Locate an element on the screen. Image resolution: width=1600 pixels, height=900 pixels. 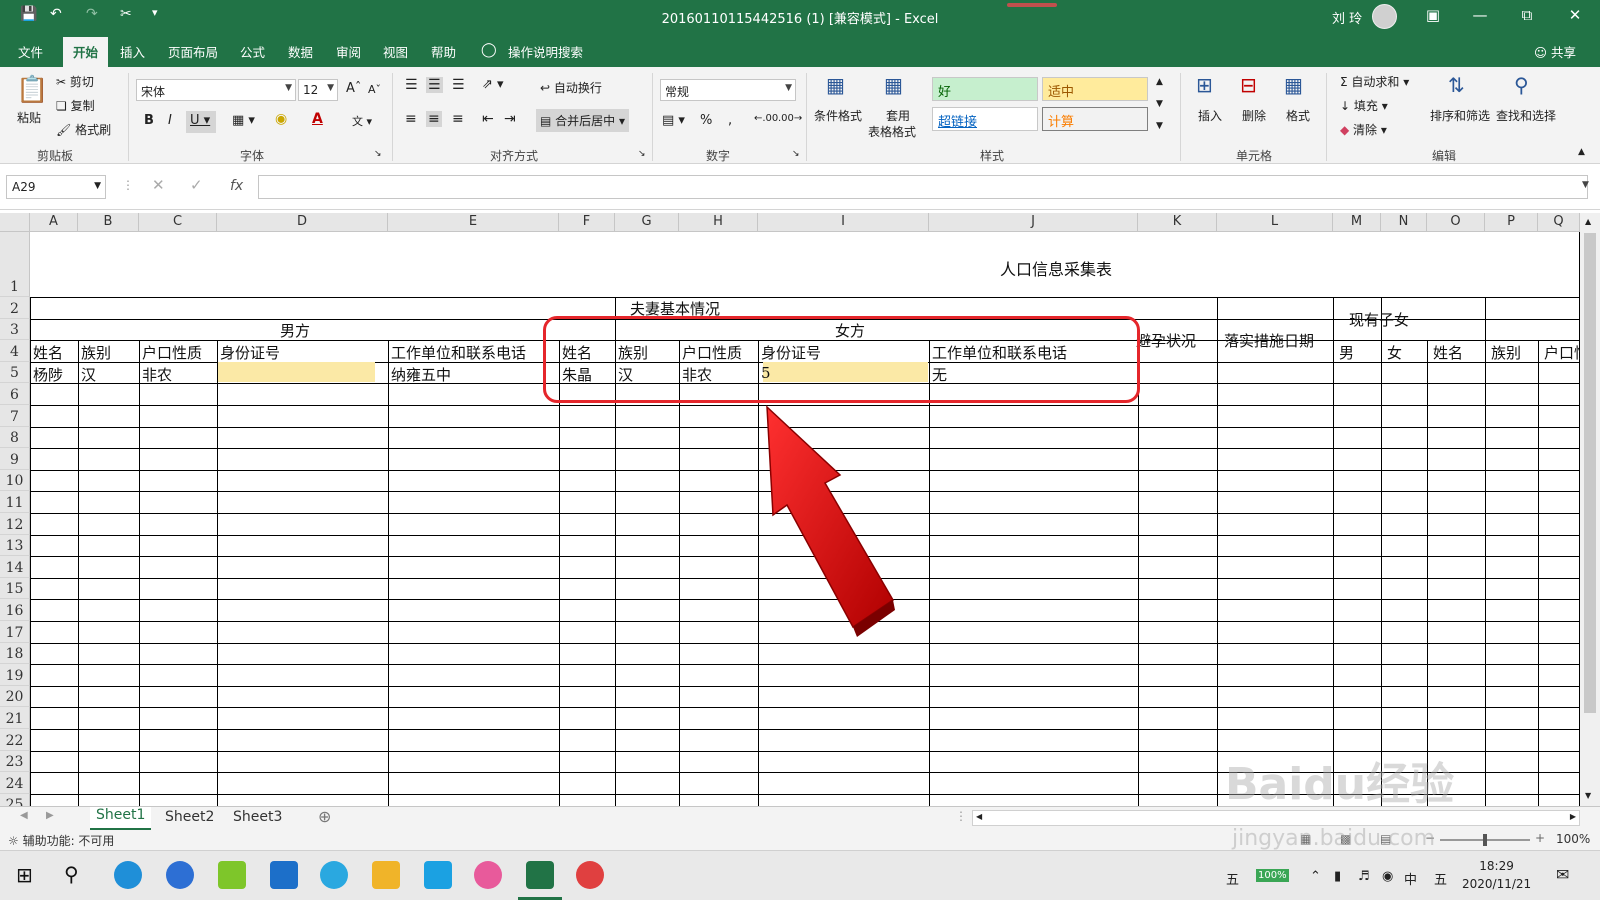
row-header-10: 10 is located at coordinates (15, 480).